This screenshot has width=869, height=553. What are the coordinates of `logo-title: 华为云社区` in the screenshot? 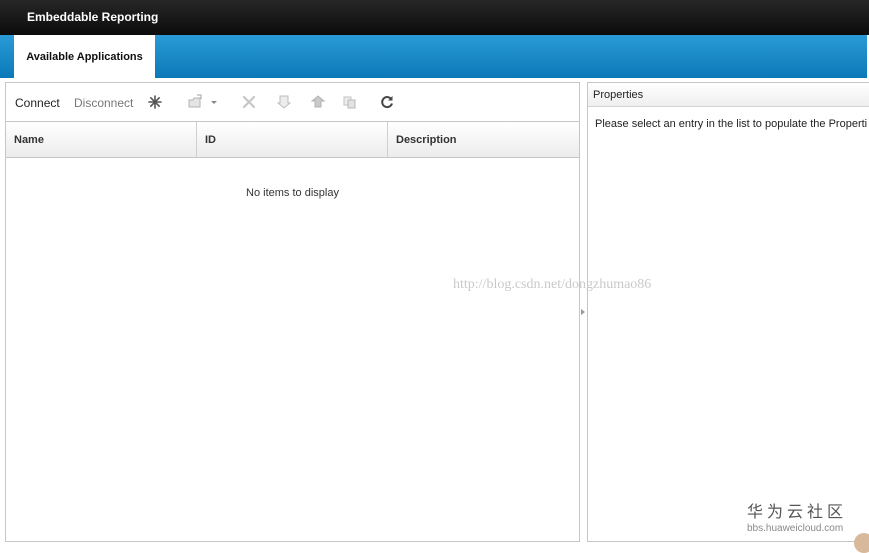 It's located at (797, 512).